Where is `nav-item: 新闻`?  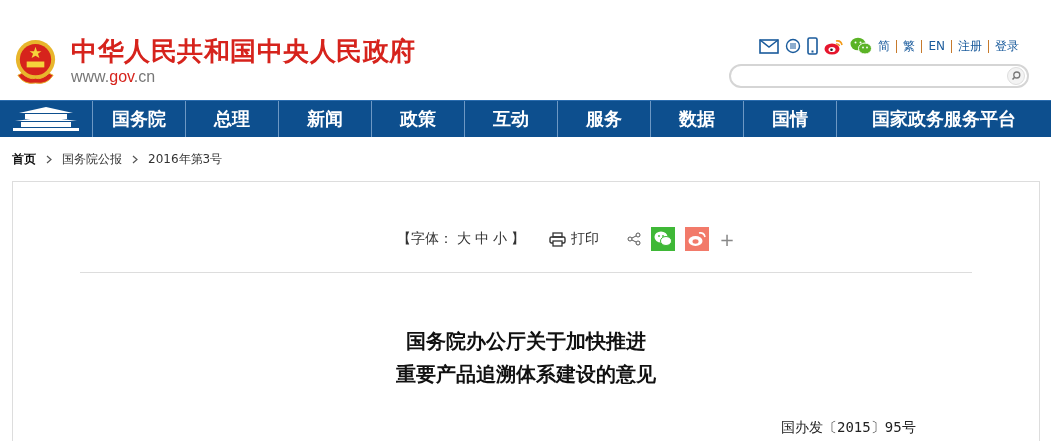 nav-item: 新闻 is located at coordinates (324, 119).